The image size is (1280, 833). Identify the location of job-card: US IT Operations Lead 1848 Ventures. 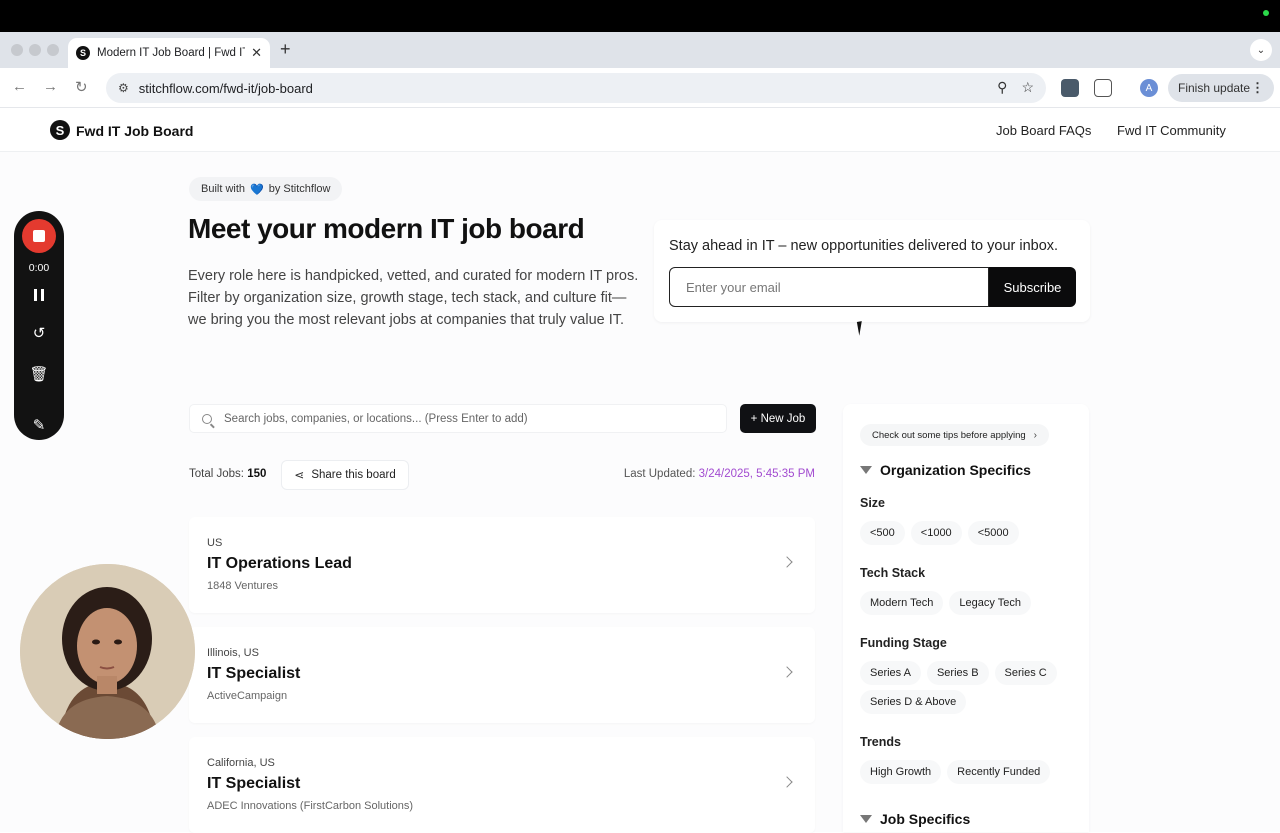
(502, 565).